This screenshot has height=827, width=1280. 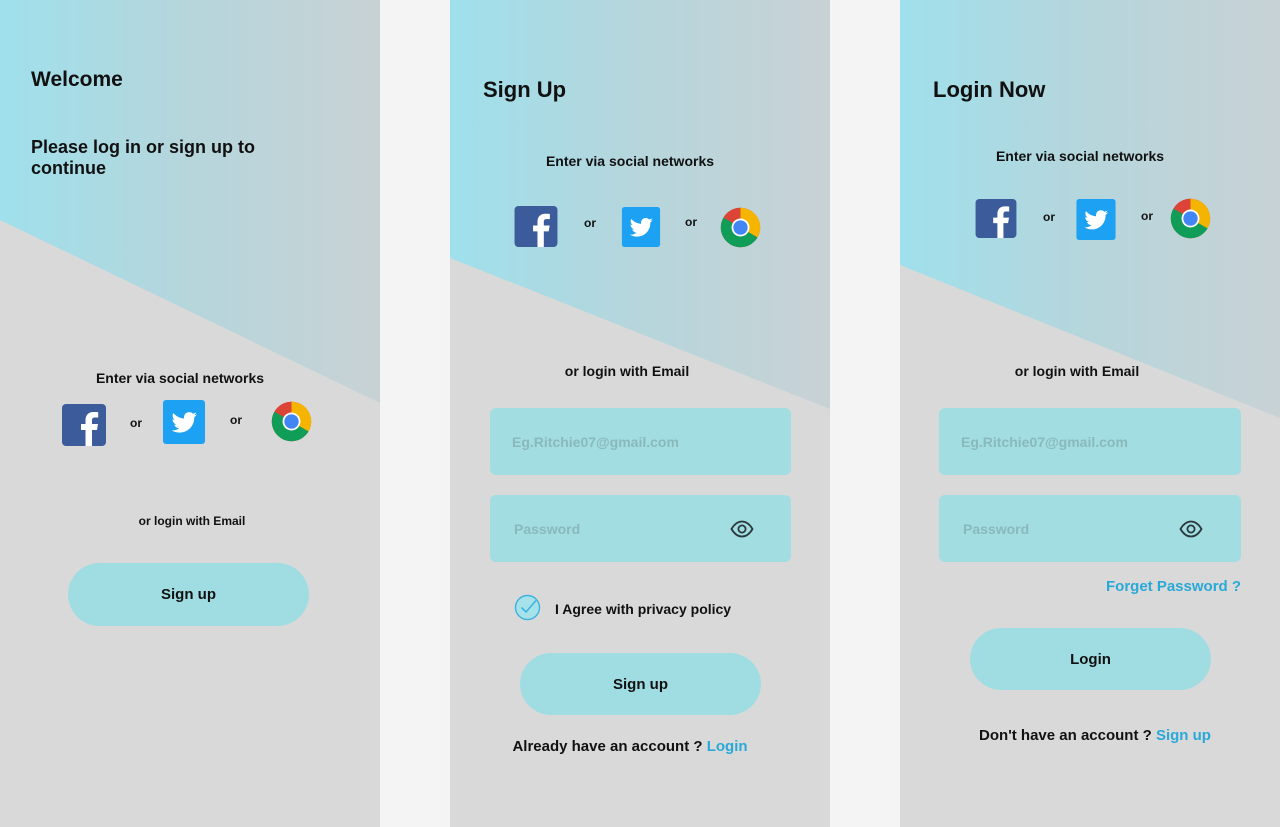 I want to click on login-prompt: Already have an account ? Login, so click(x=630, y=746).